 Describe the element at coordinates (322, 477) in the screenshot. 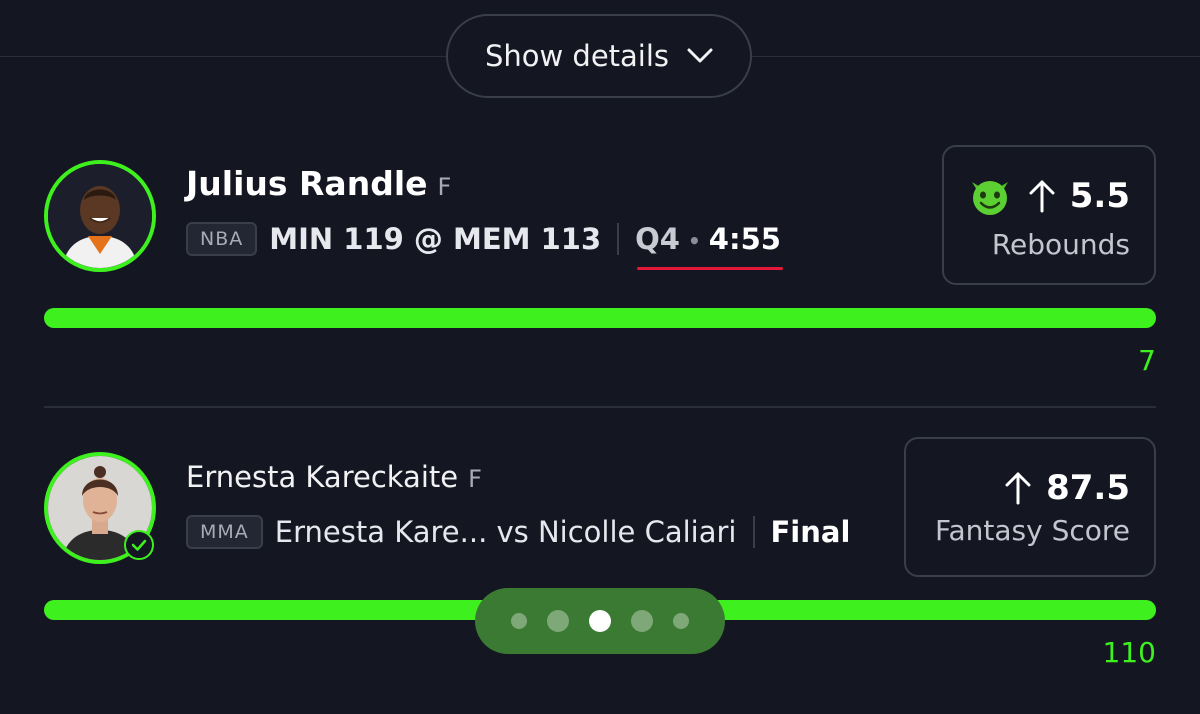

I see `player-name-text: Ernesta Kareckaite` at that location.